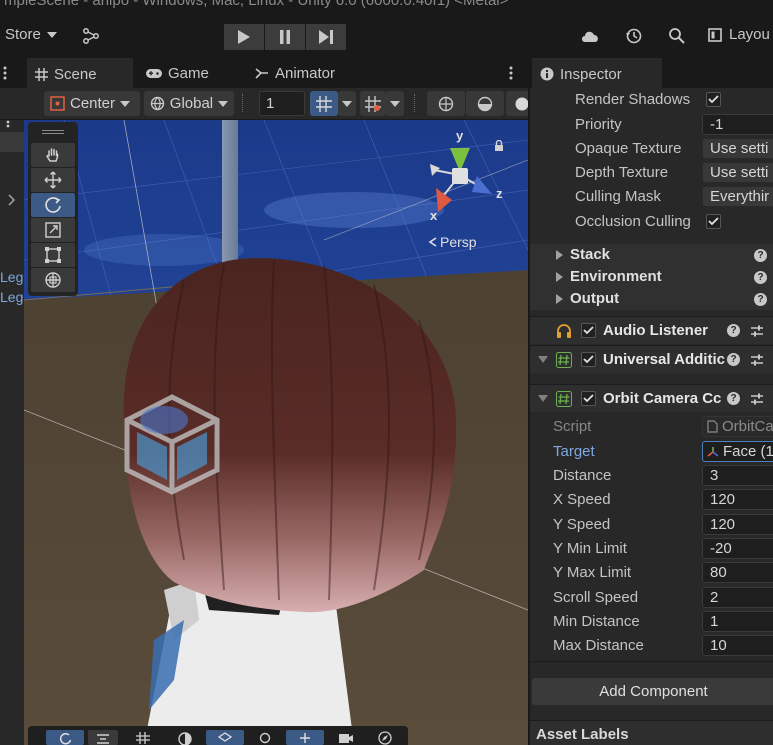 This screenshot has height=745, width=773. I want to click on x-speed-field: 120, so click(737, 499).